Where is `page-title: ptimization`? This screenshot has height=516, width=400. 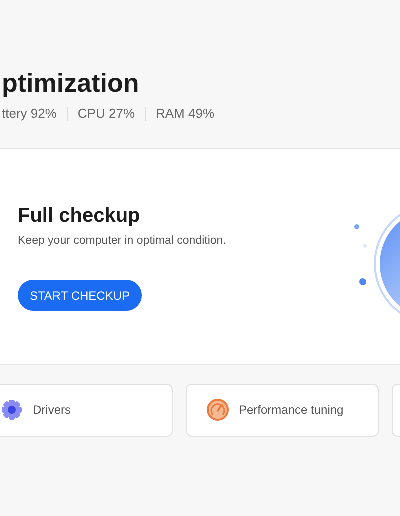 page-title: ptimization is located at coordinates (71, 83).